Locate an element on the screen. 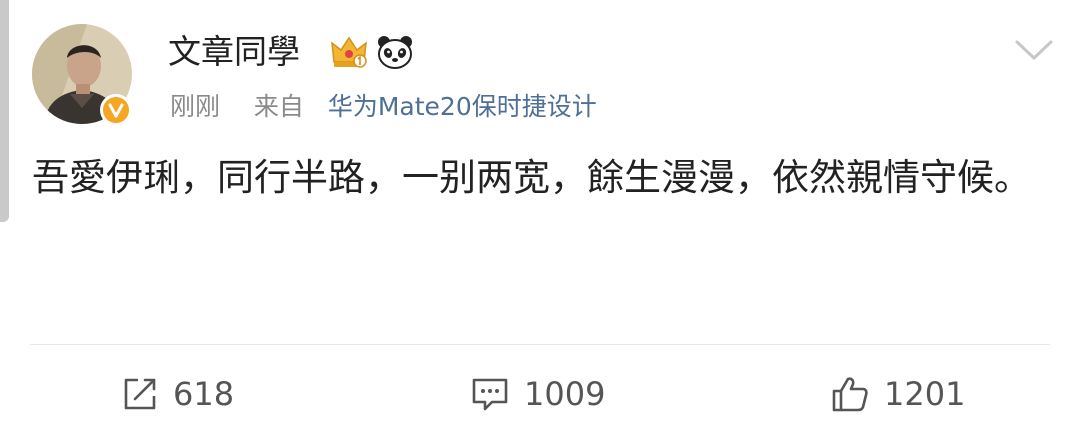 The width and height of the screenshot is (1080, 426). panda-icon is located at coordinates (395, 52).